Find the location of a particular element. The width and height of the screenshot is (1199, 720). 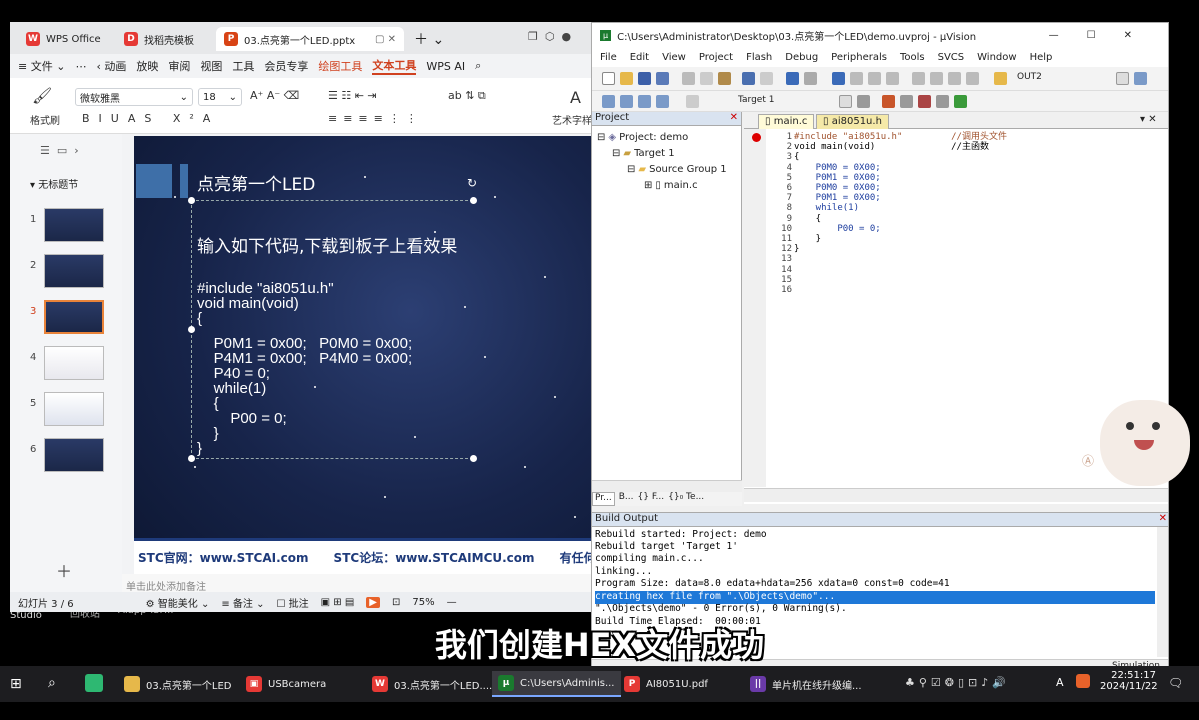

editor-tab-main-c: ▯ main.c is located at coordinates (786, 121).